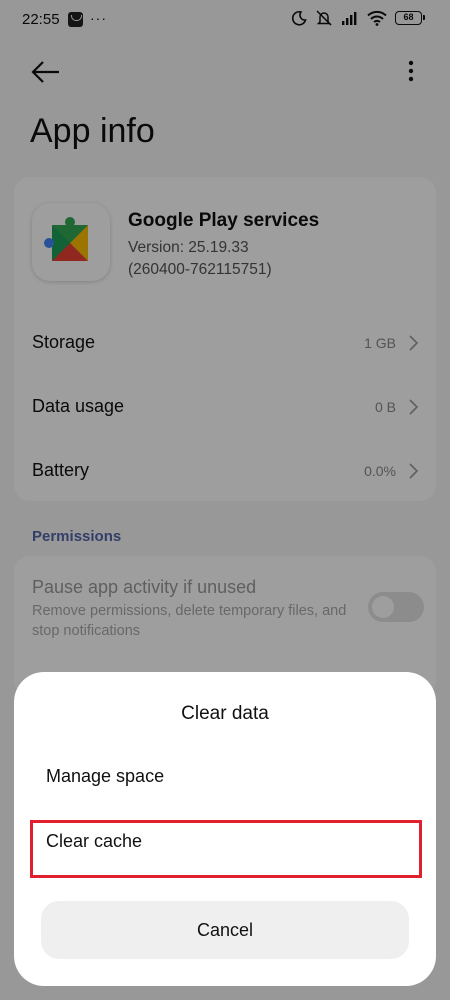 This screenshot has height=1000, width=450. What do you see at coordinates (105, 776) in the screenshot?
I see `manage-space-label: Manage space` at bounding box center [105, 776].